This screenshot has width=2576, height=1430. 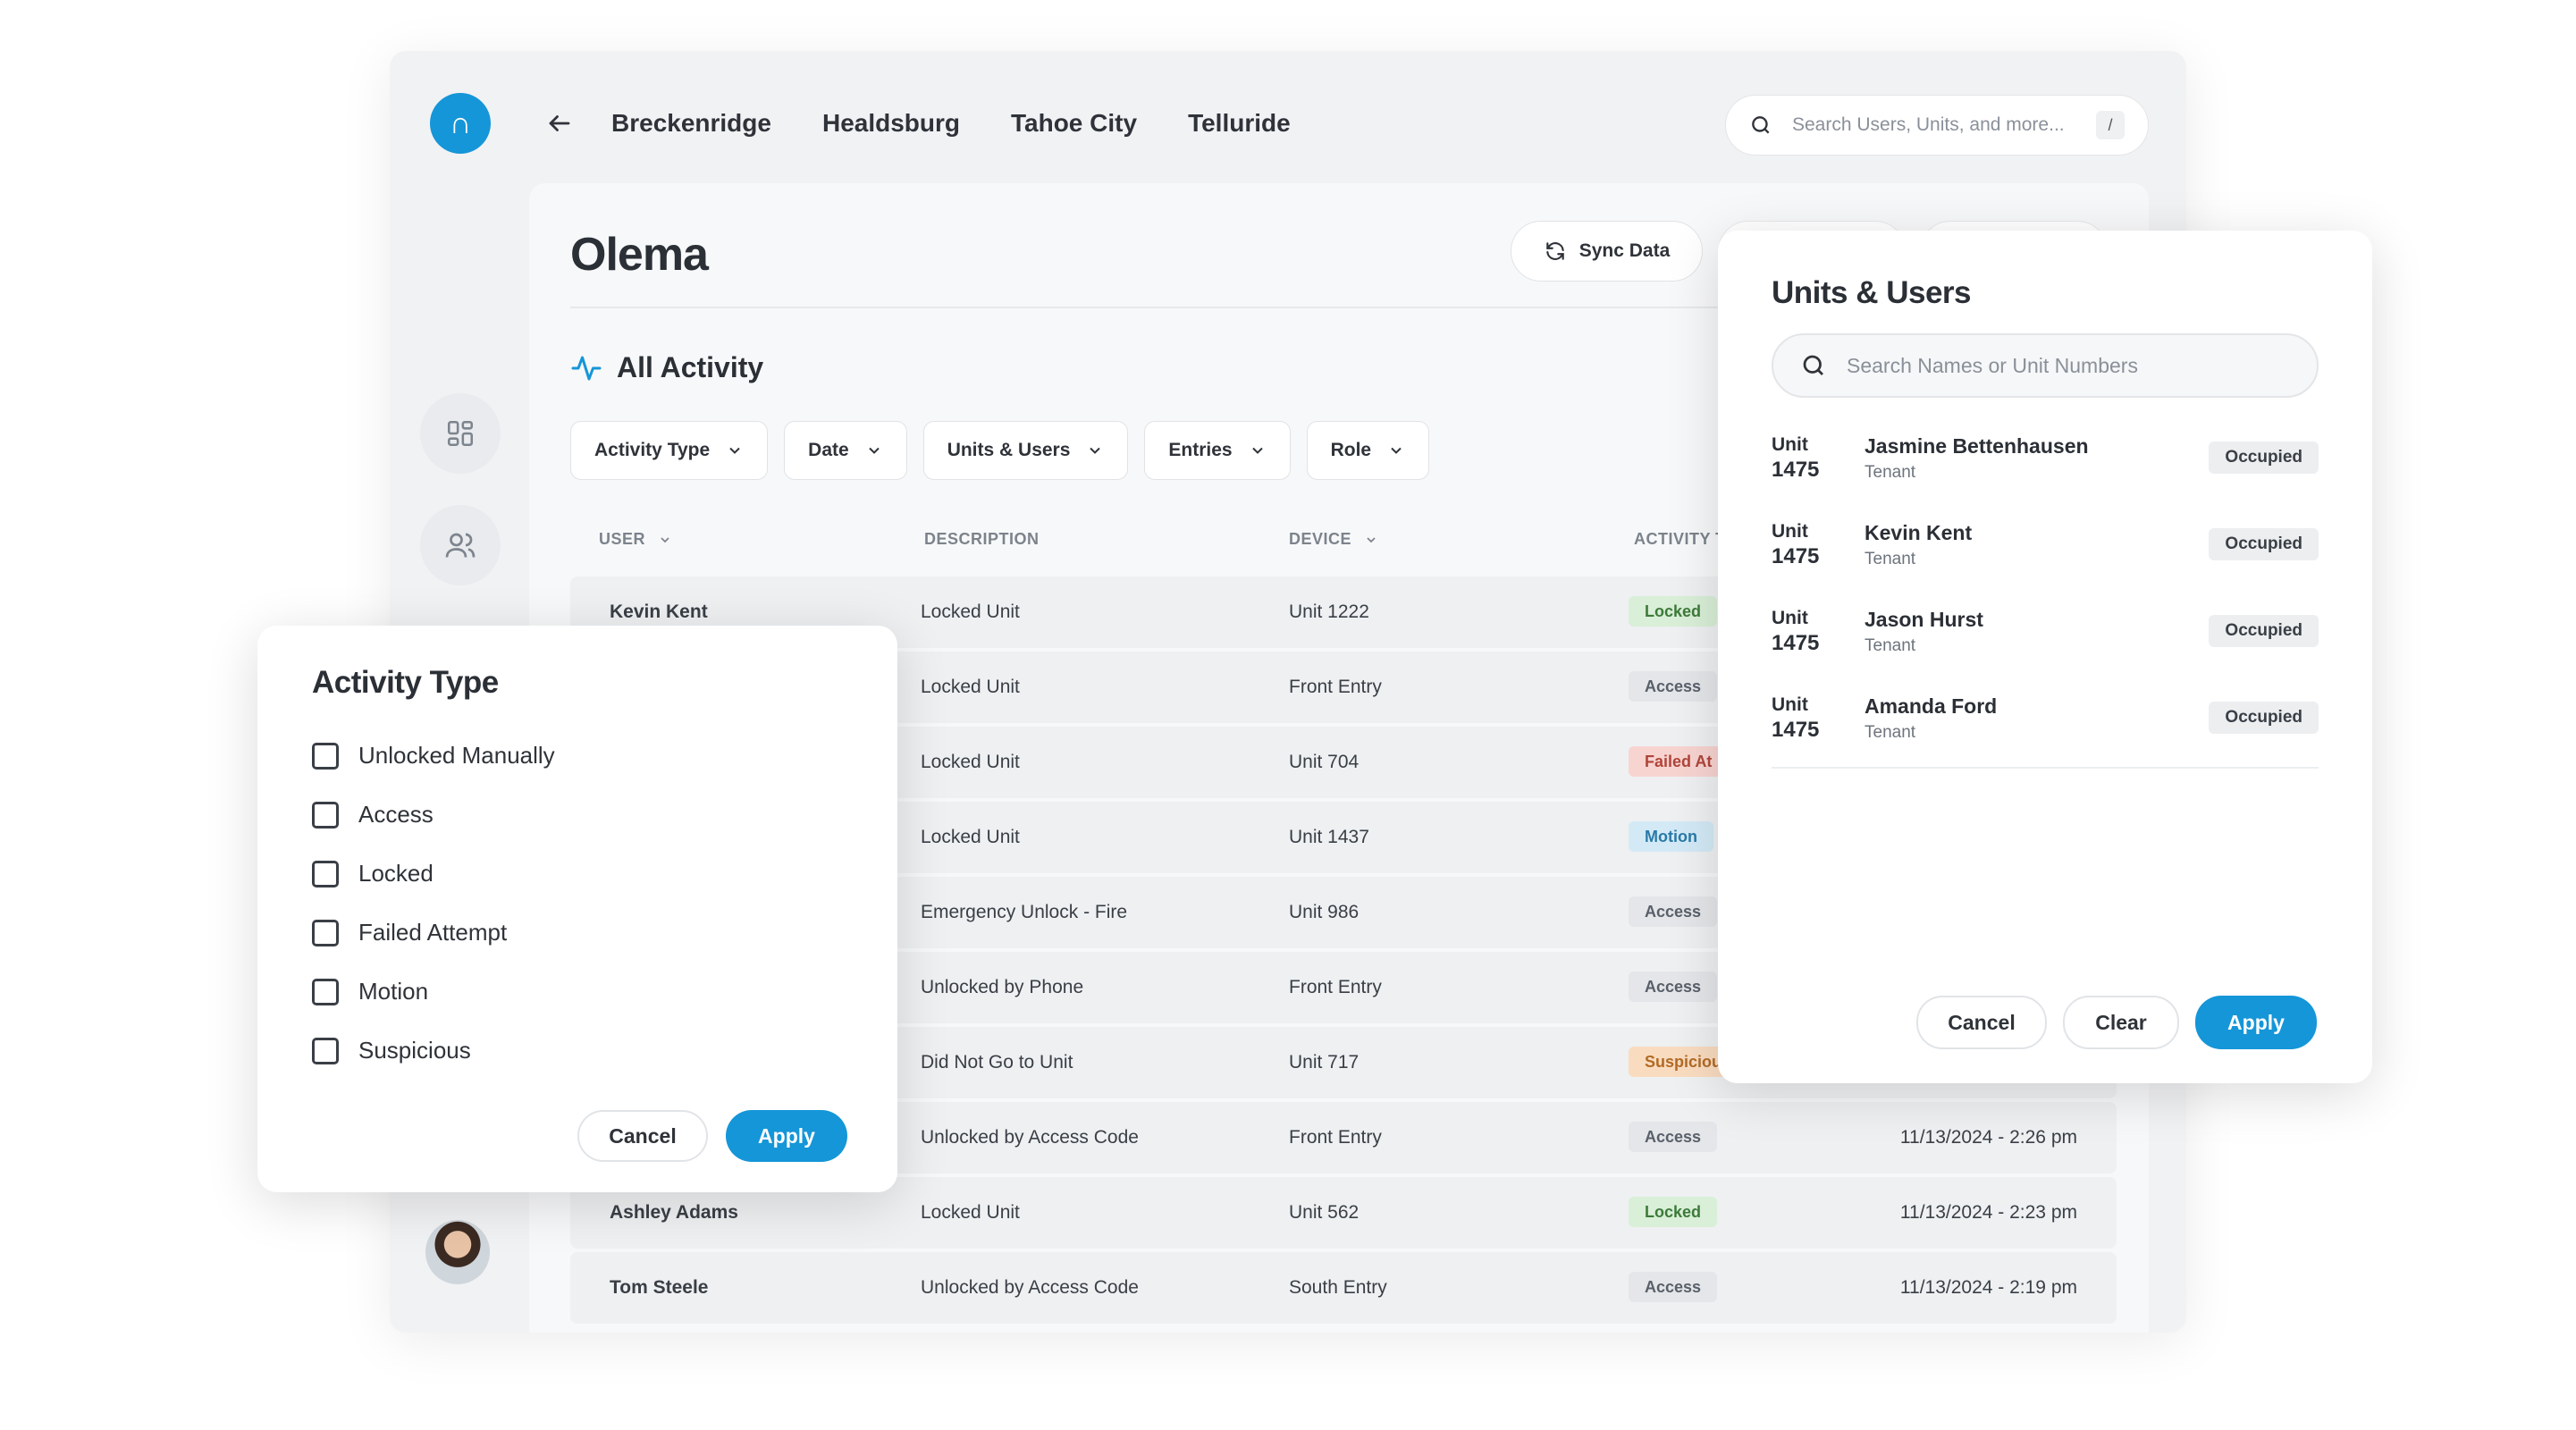 What do you see at coordinates (691, 124) in the screenshot?
I see `tab-breckenridge: Breckenridge` at bounding box center [691, 124].